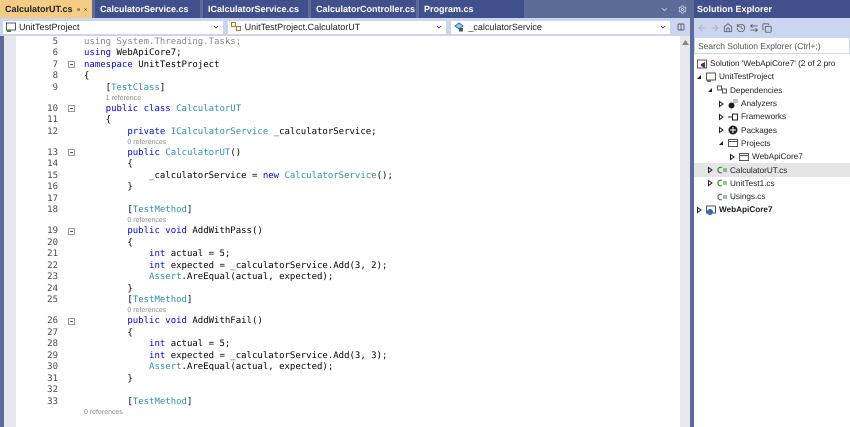 This screenshot has width=850, height=427. What do you see at coordinates (52, 344) in the screenshot?
I see `line-number: 28` at bounding box center [52, 344].